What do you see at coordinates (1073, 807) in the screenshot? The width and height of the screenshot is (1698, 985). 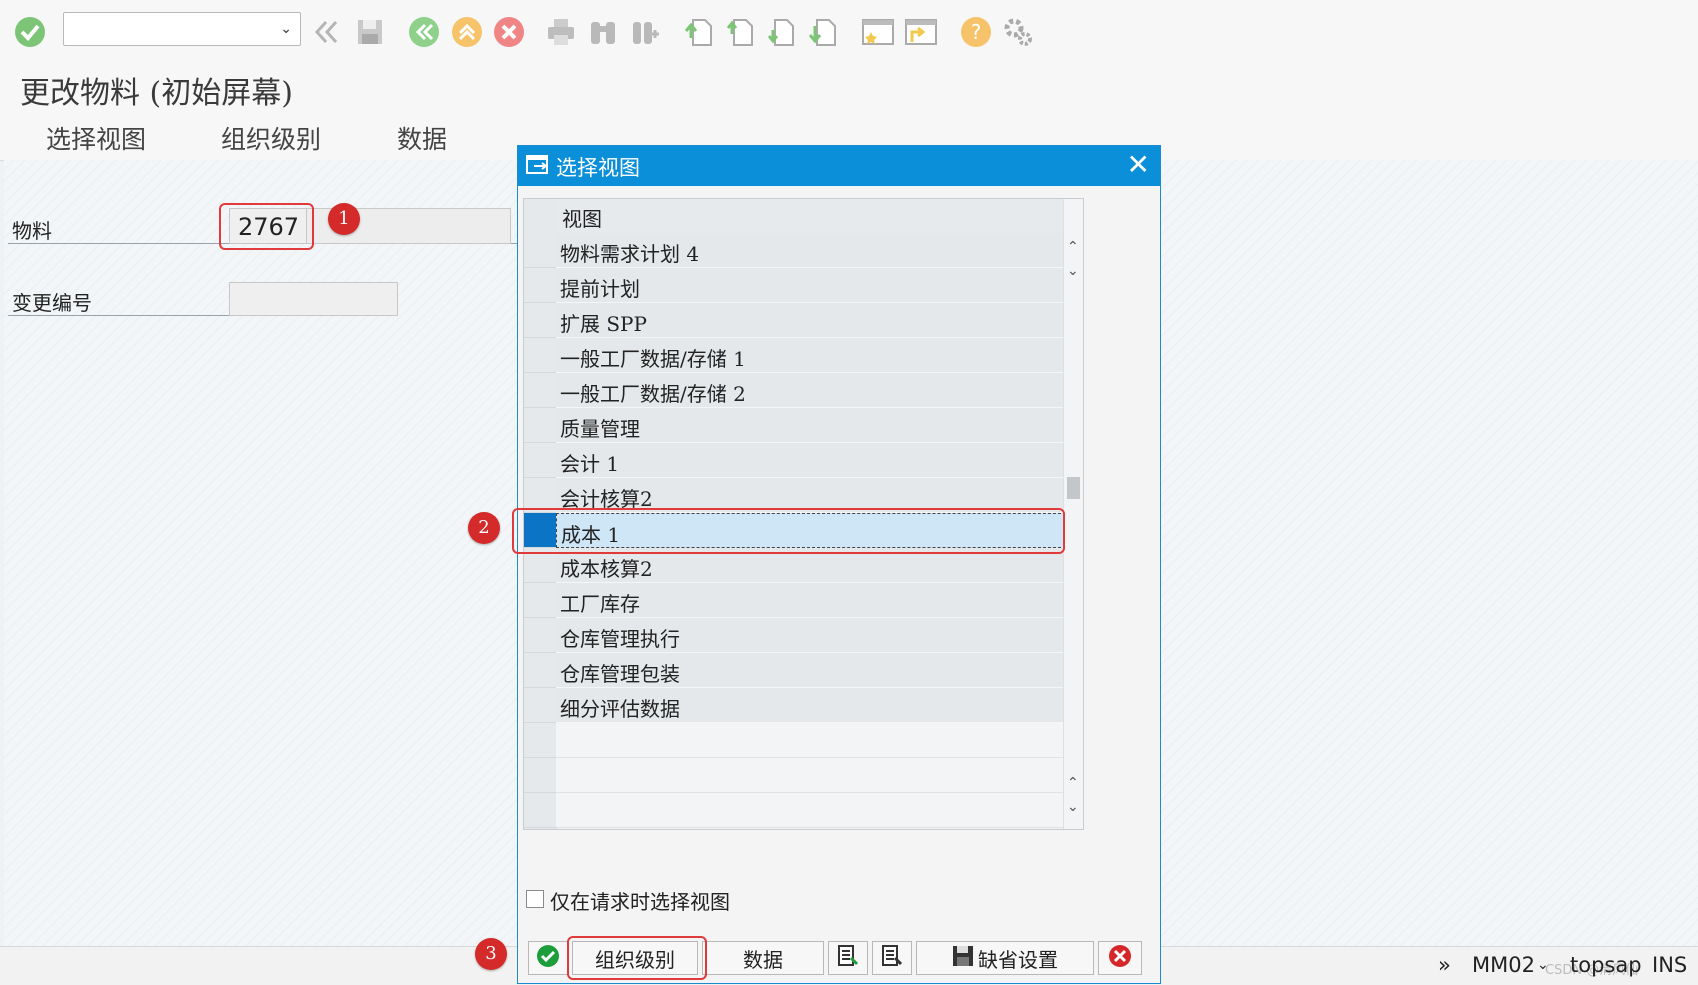 I see `scroll-page-down-icon: ⌄` at bounding box center [1073, 807].